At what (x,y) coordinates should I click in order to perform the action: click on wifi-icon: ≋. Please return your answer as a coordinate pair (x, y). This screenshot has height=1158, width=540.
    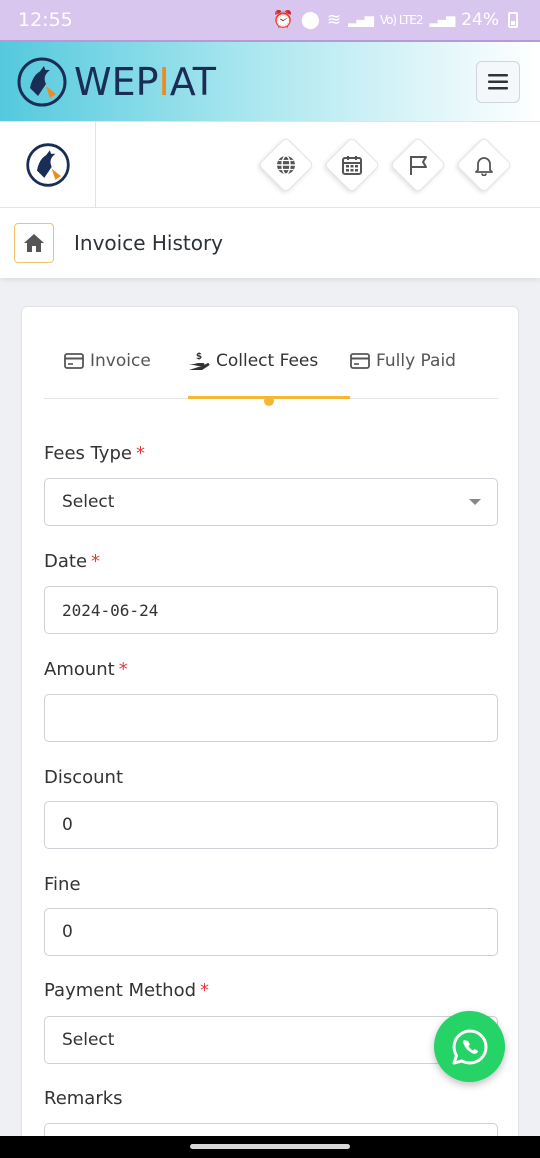
    Looking at the image, I should click on (334, 20).